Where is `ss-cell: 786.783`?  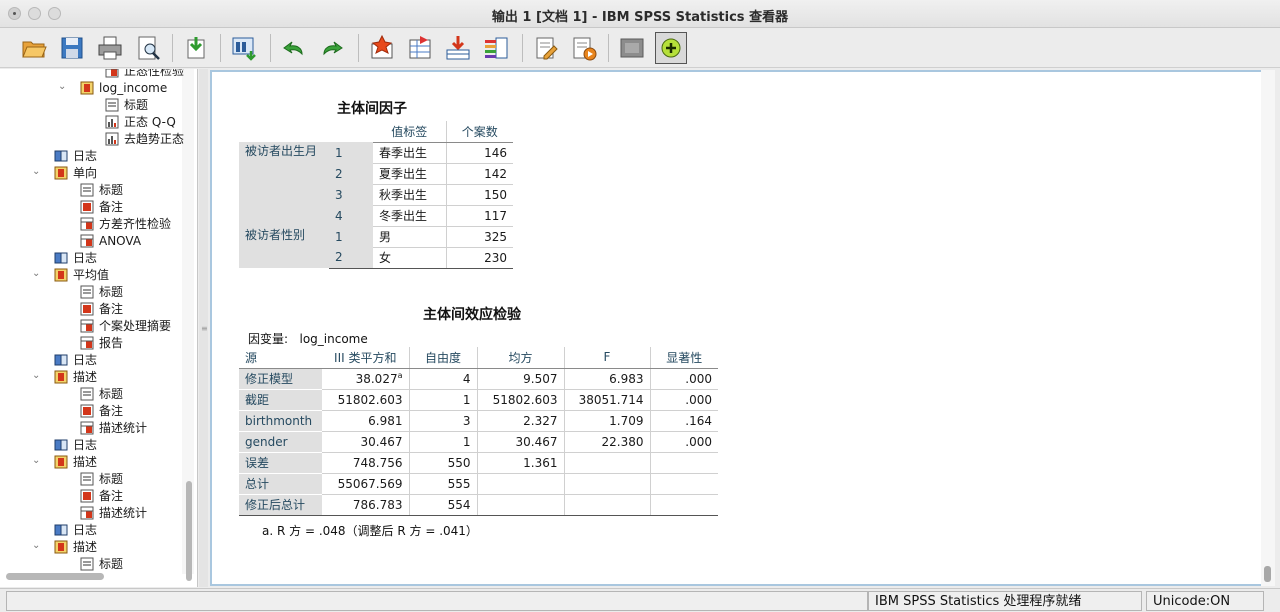
ss-cell: 786.783 is located at coordinates (365, 505).